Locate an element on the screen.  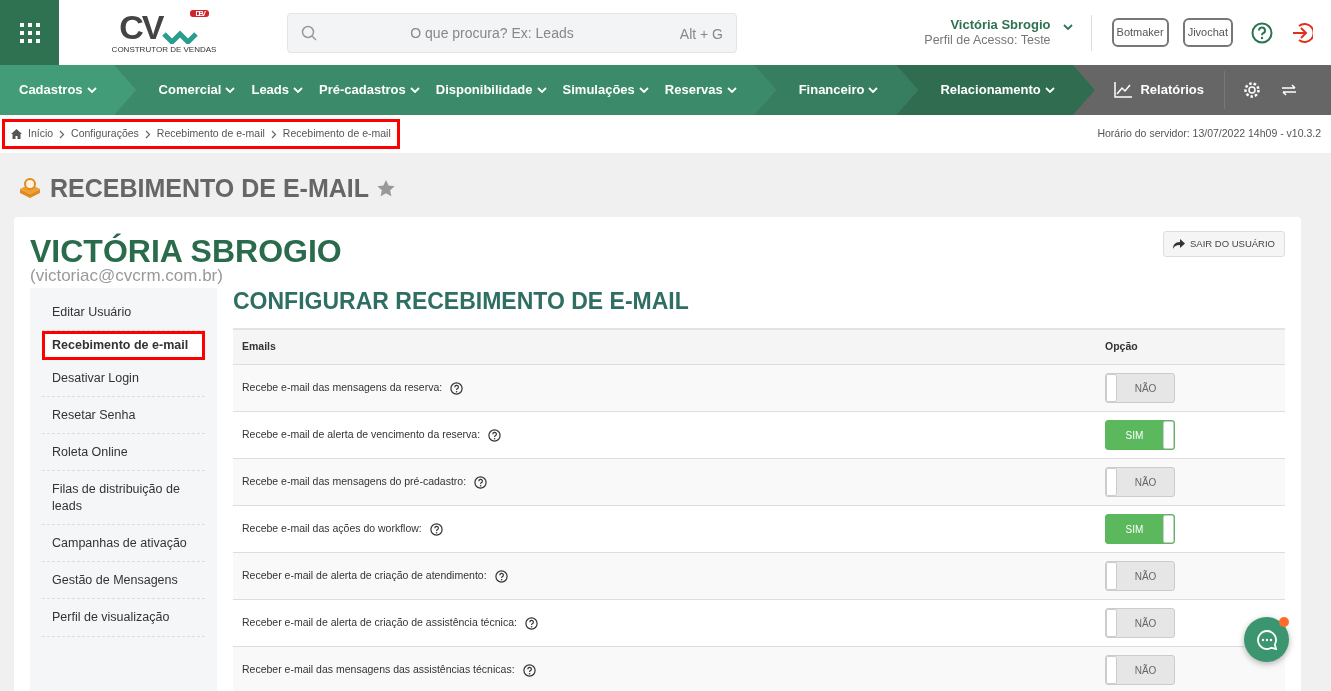
logo-text: CV is located at coordinates (141, 26).